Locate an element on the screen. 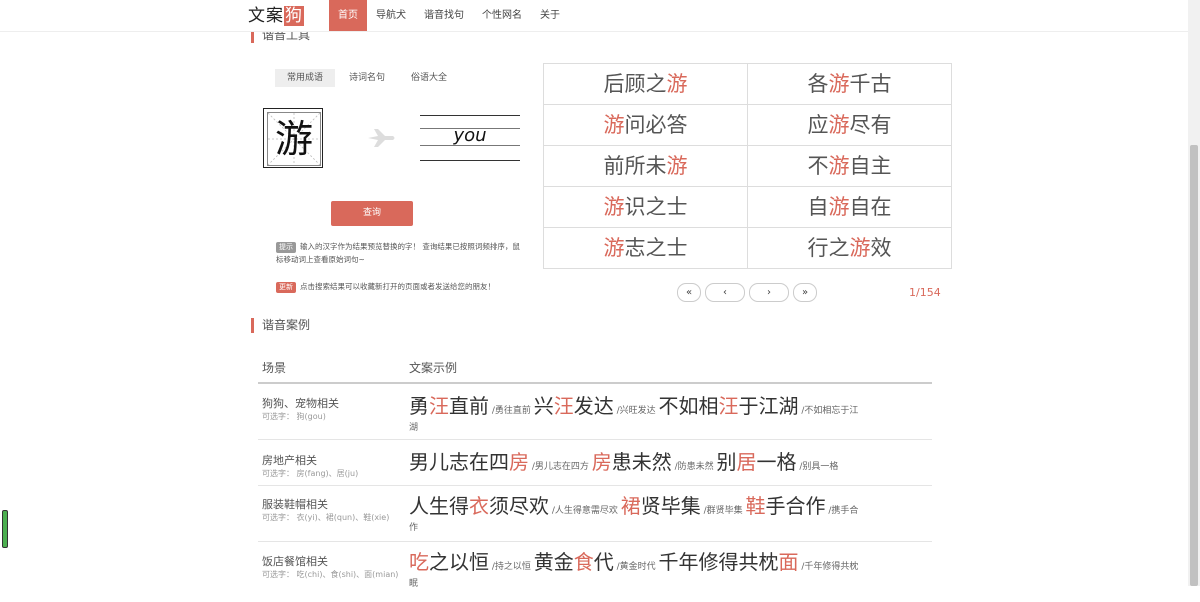 The image size is (1200, 602). example-item: 男儿志在四房 /男儿志在四方 is located at coordinates (500, 462).